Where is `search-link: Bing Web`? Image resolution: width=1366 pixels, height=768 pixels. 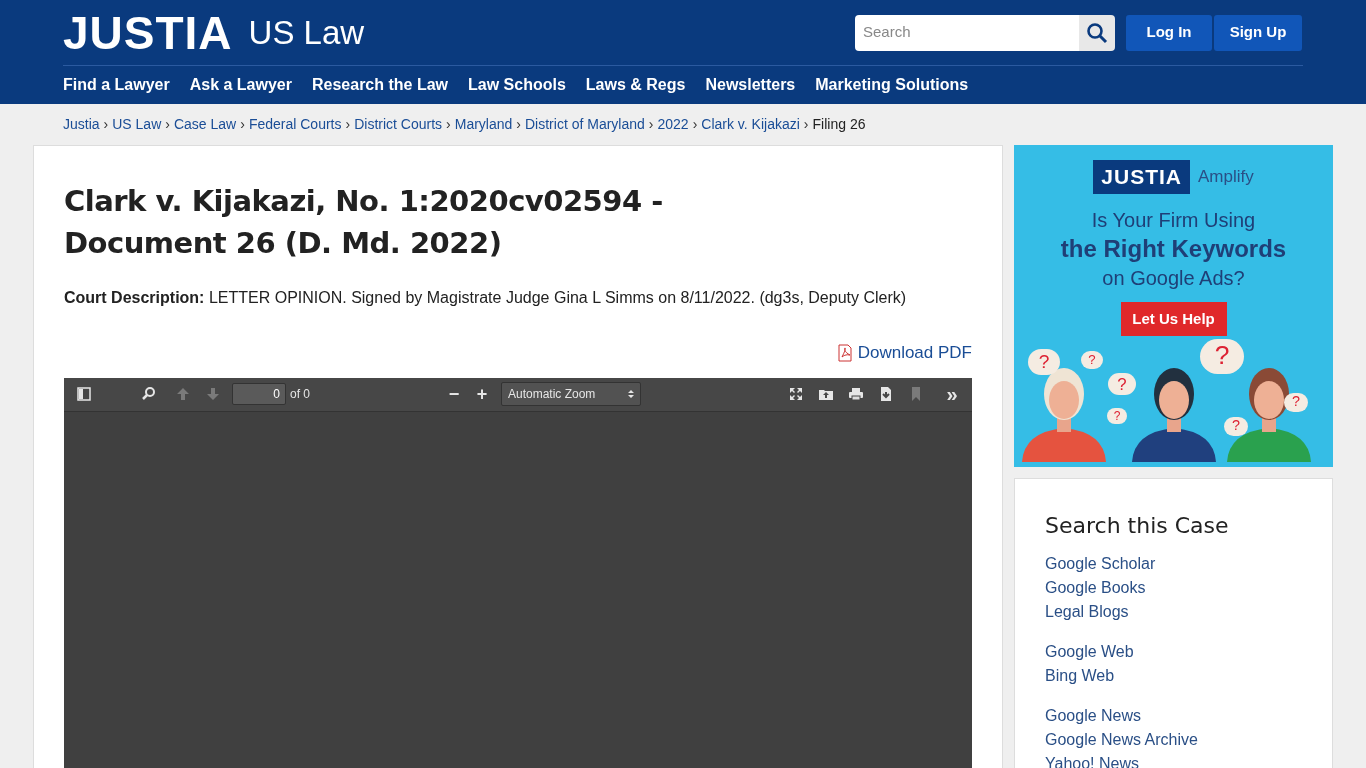
search-link: Bing Web is located at coordinates (1173, 676).